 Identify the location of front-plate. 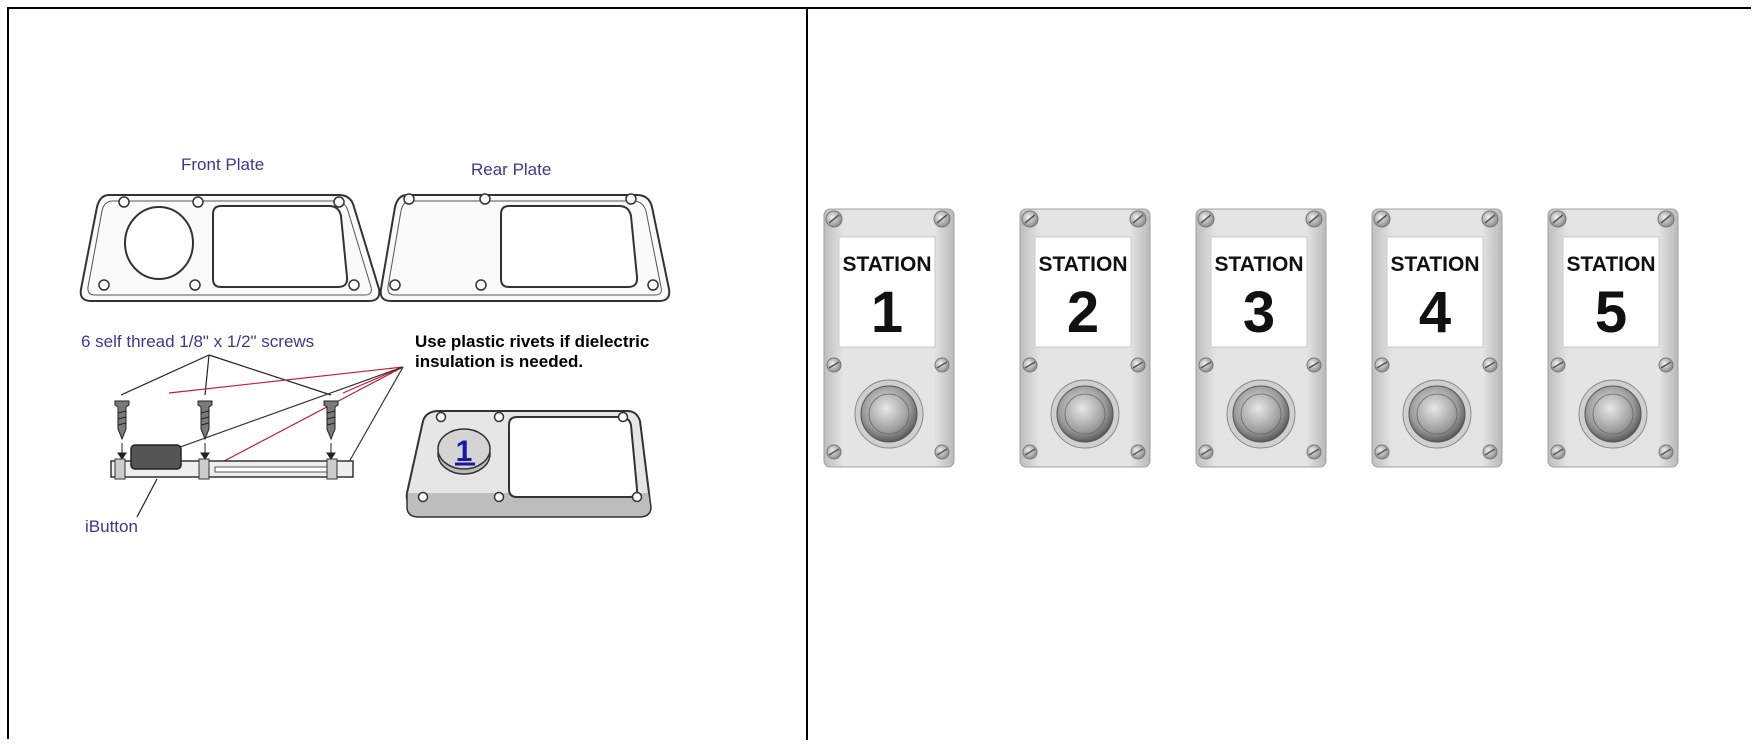
(230, 248).